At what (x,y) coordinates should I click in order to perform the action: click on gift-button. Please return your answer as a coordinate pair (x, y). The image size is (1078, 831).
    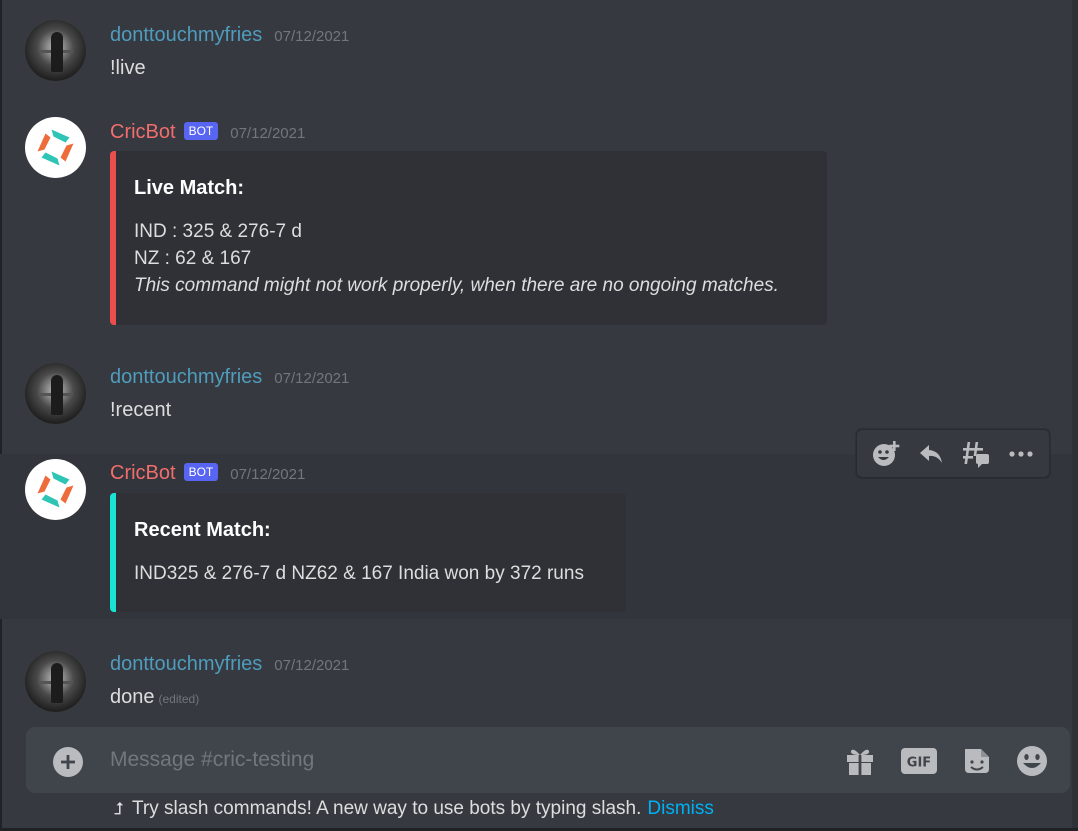
    Looking at the image, I should click on (860, 761).